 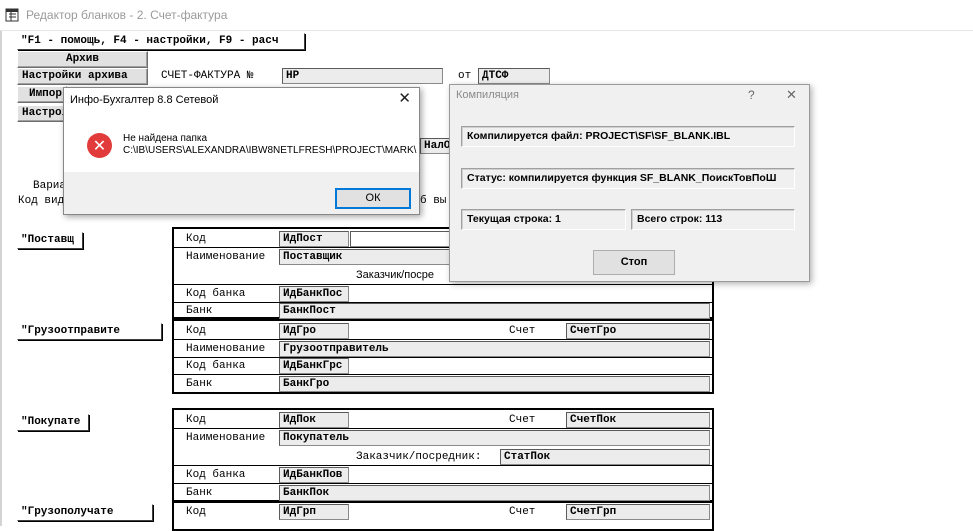 What do you see at coordinates (314, 420) in the screenshot?
I see `buyer-code-field: ИдПок` at bounding box center [314, 420].